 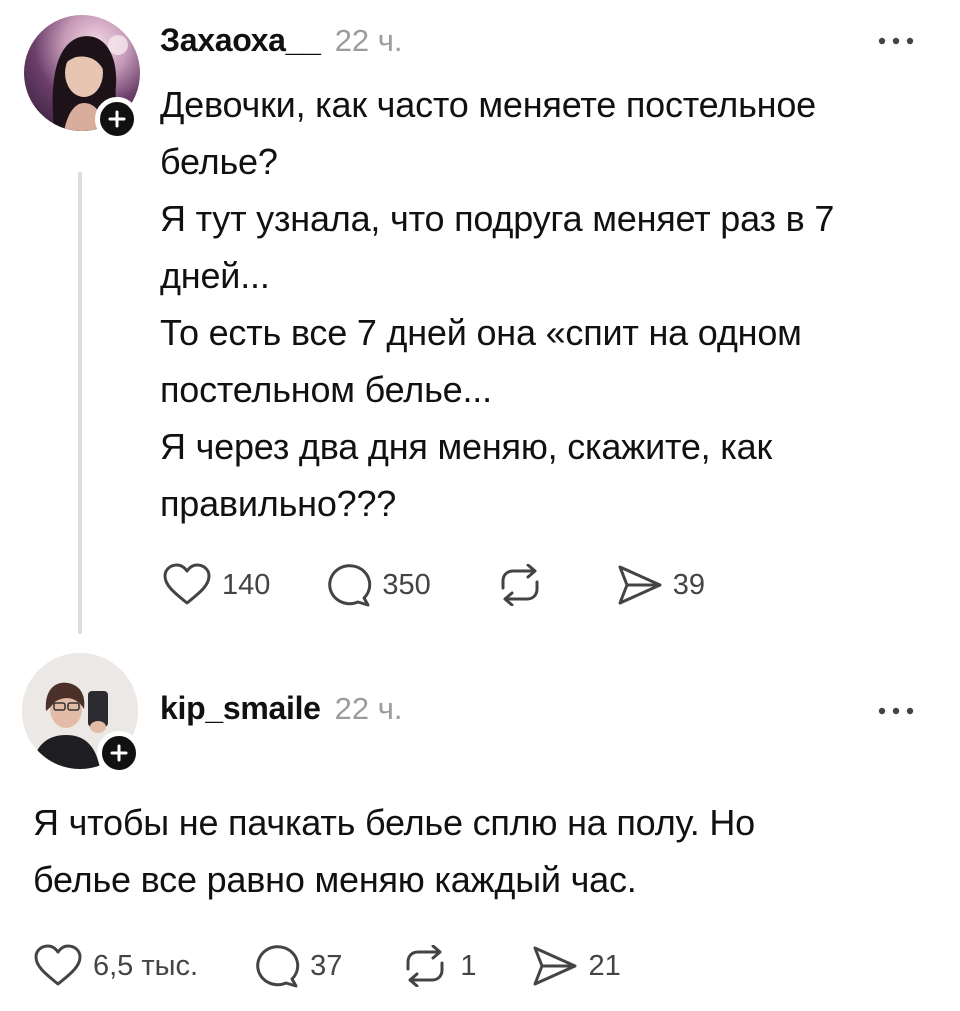 I want to click on reply-count: 37, so click(x=326, y=965).